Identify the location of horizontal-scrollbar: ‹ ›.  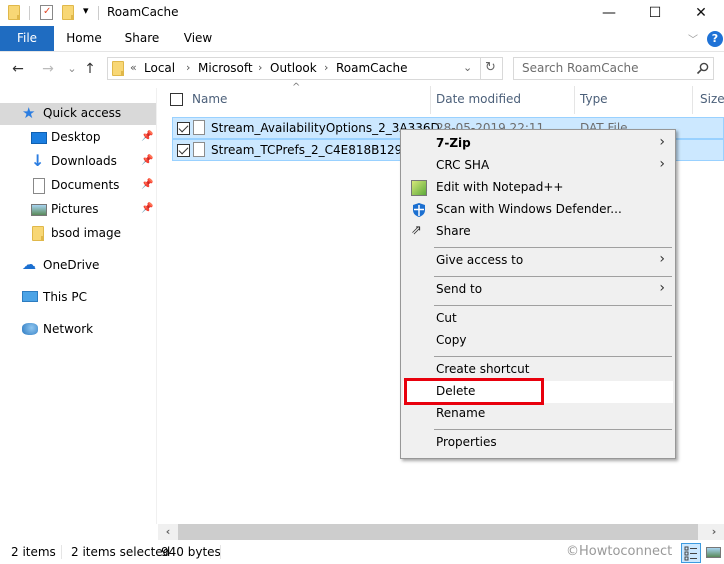
(441, 532).